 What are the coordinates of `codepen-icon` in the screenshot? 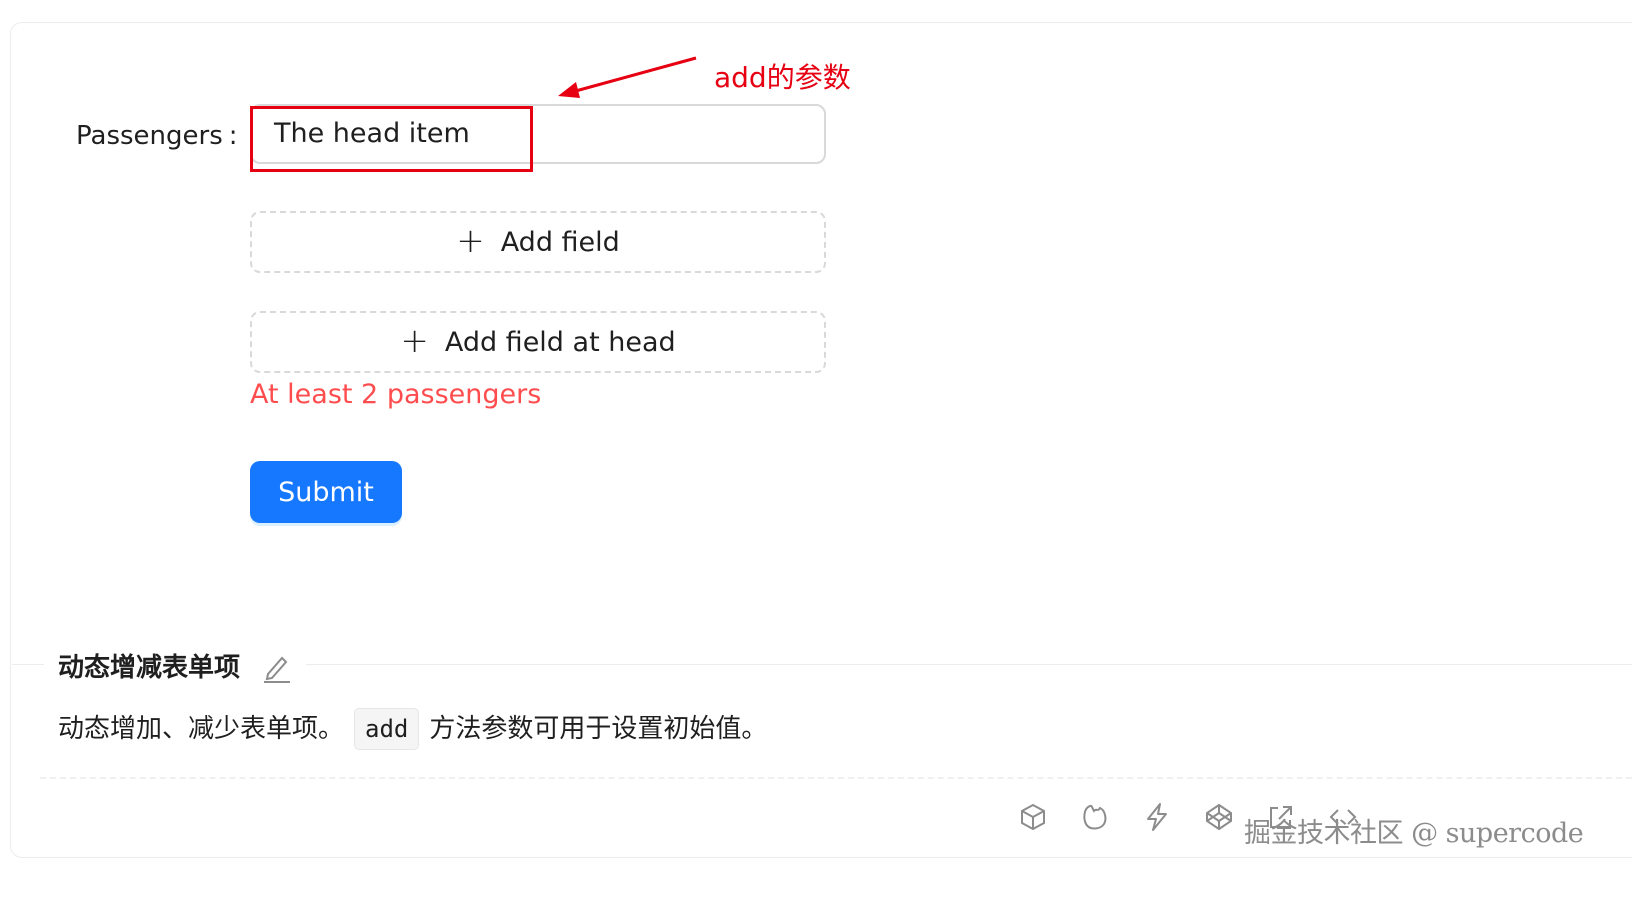 It's located at (1219, 817).